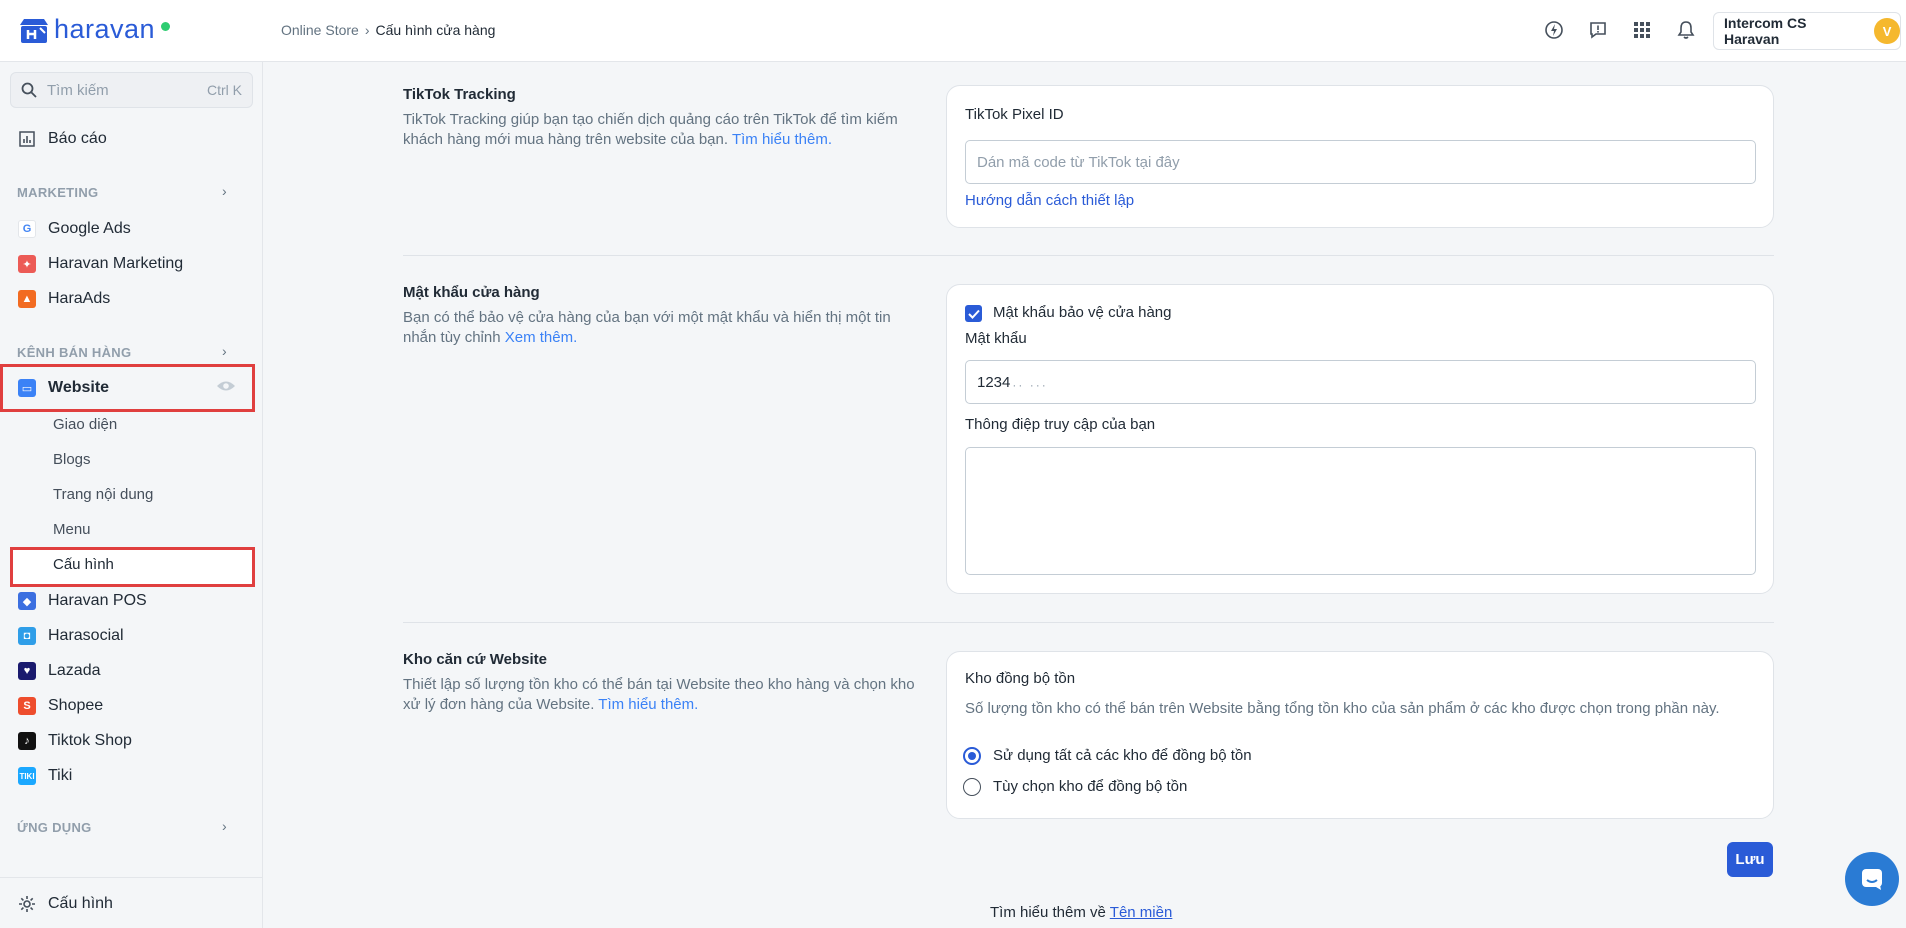 The image size is (1906, 928). Describe the element at coordinates (27, 299) in the screenshot. I see `haraads-icon: ▲` at that location.